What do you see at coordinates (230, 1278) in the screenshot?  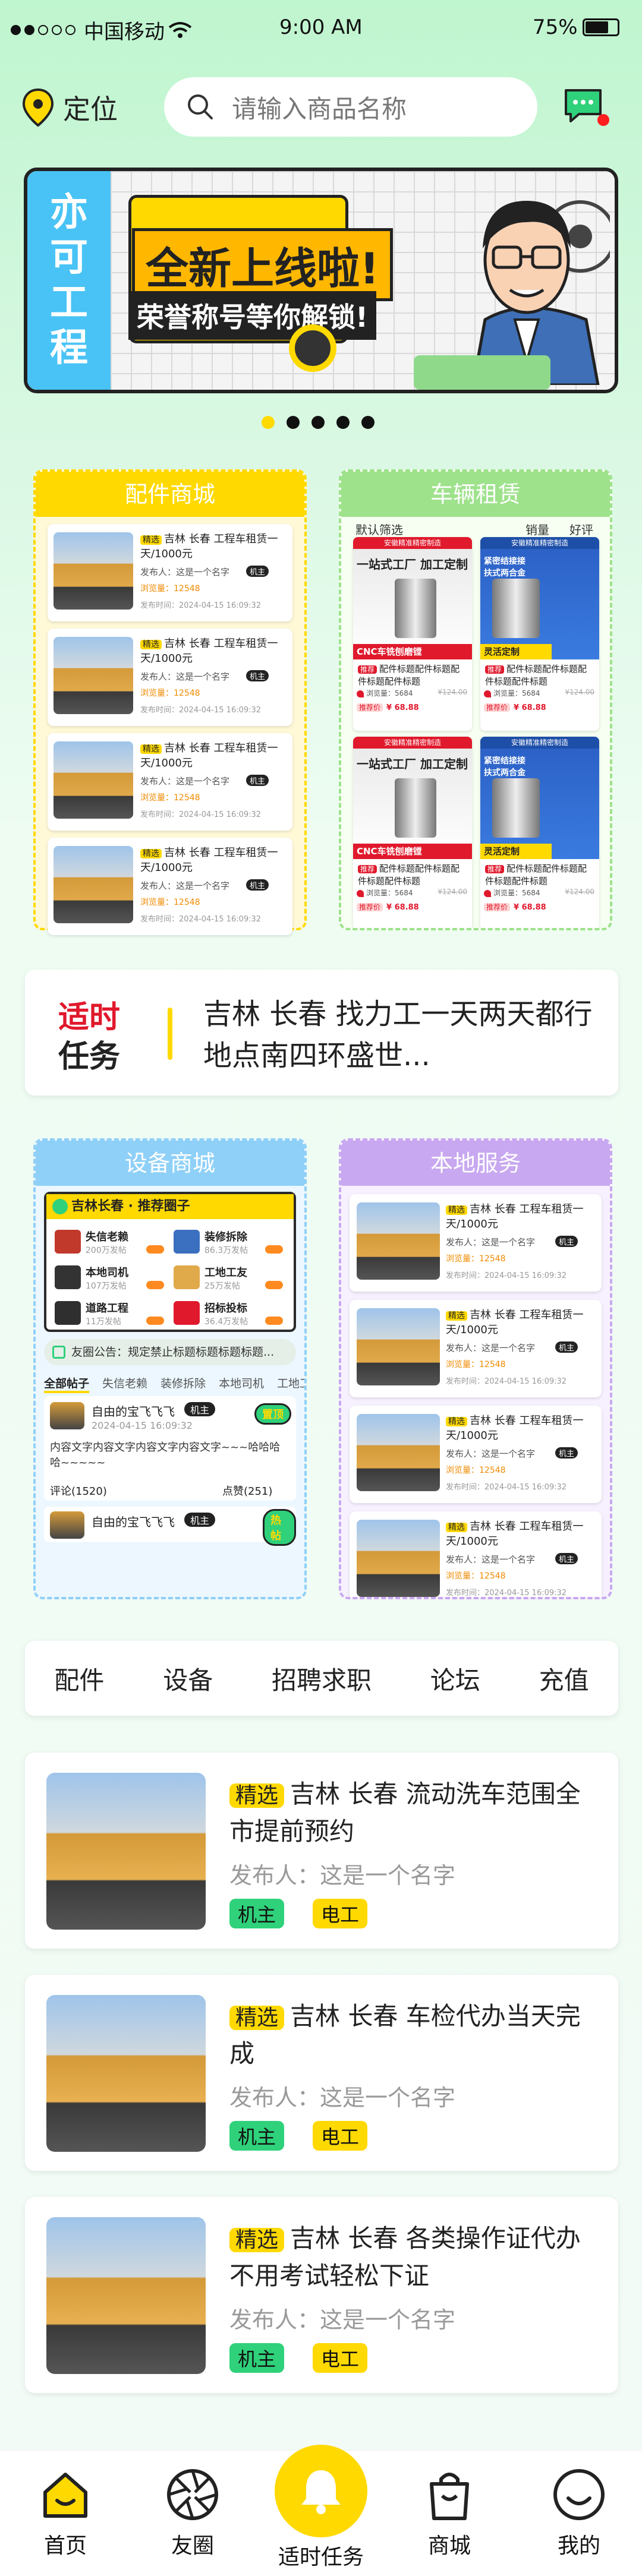 I see `circle-item: 工地工友 25万发帖` at bounding box center [230, 1278].